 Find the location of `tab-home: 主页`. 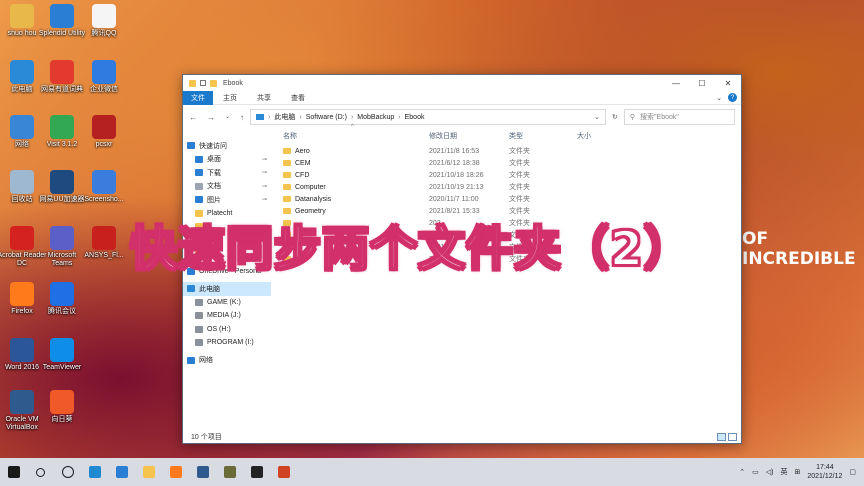

tab-home: 主页 is located at coordinates (230, 98).